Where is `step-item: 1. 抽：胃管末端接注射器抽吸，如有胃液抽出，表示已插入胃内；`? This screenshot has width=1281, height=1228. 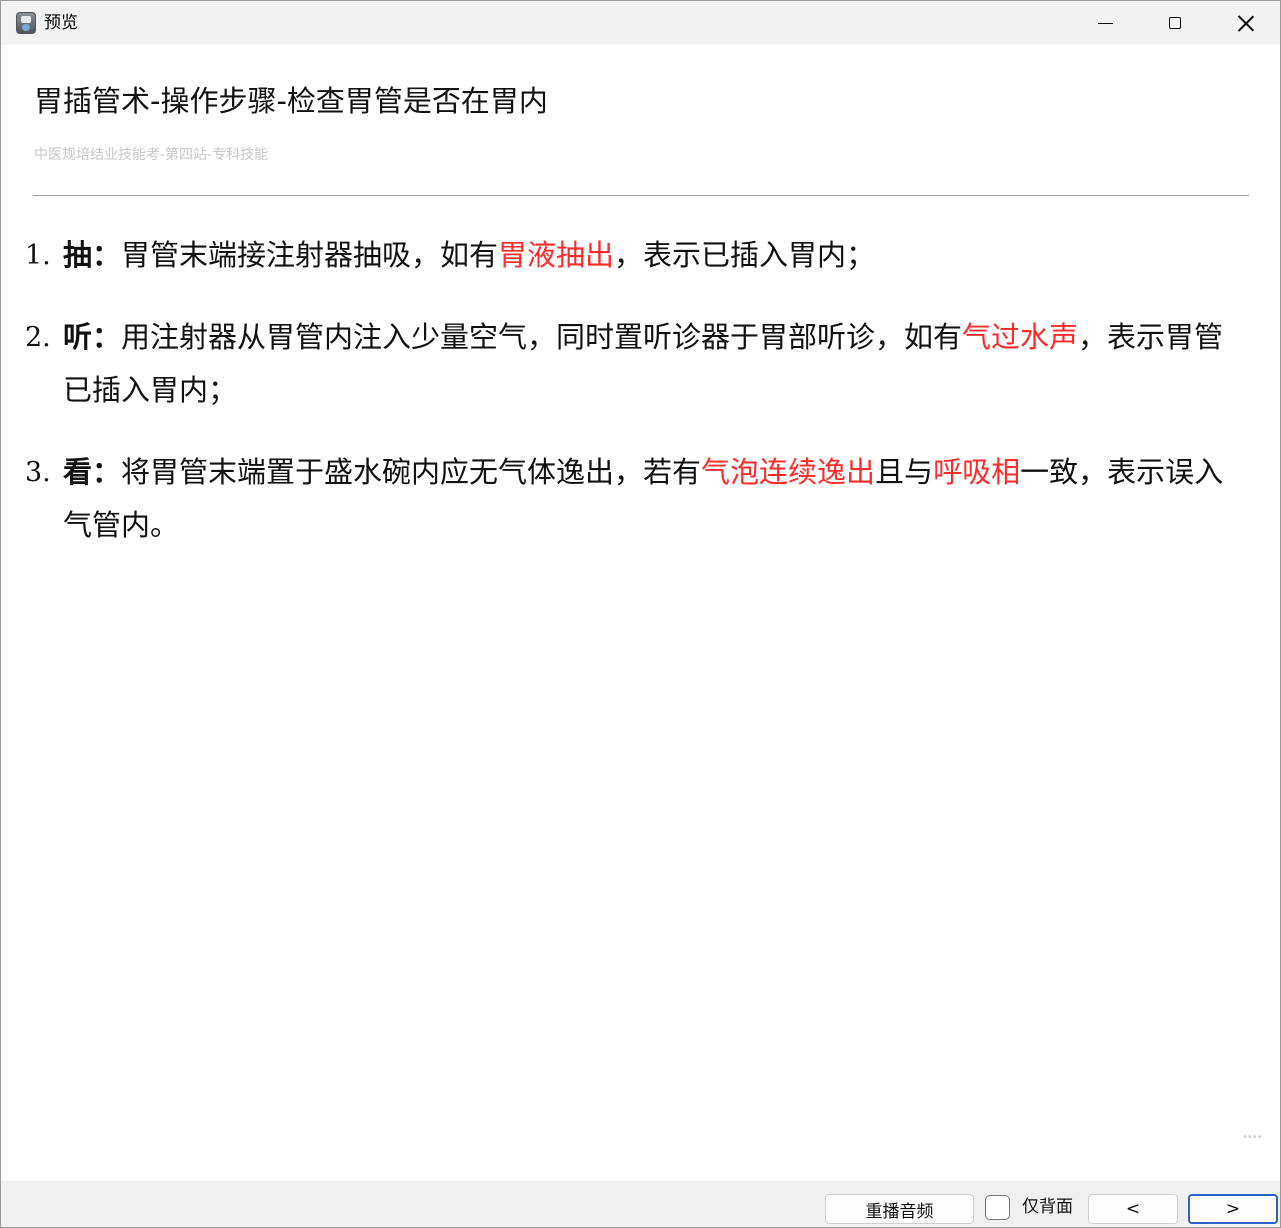 step-item: 1. 抽：胃管末端接注射器抽吸，如有胃液抽出，表示已插入胃内； is located at coordinates (630, 255).